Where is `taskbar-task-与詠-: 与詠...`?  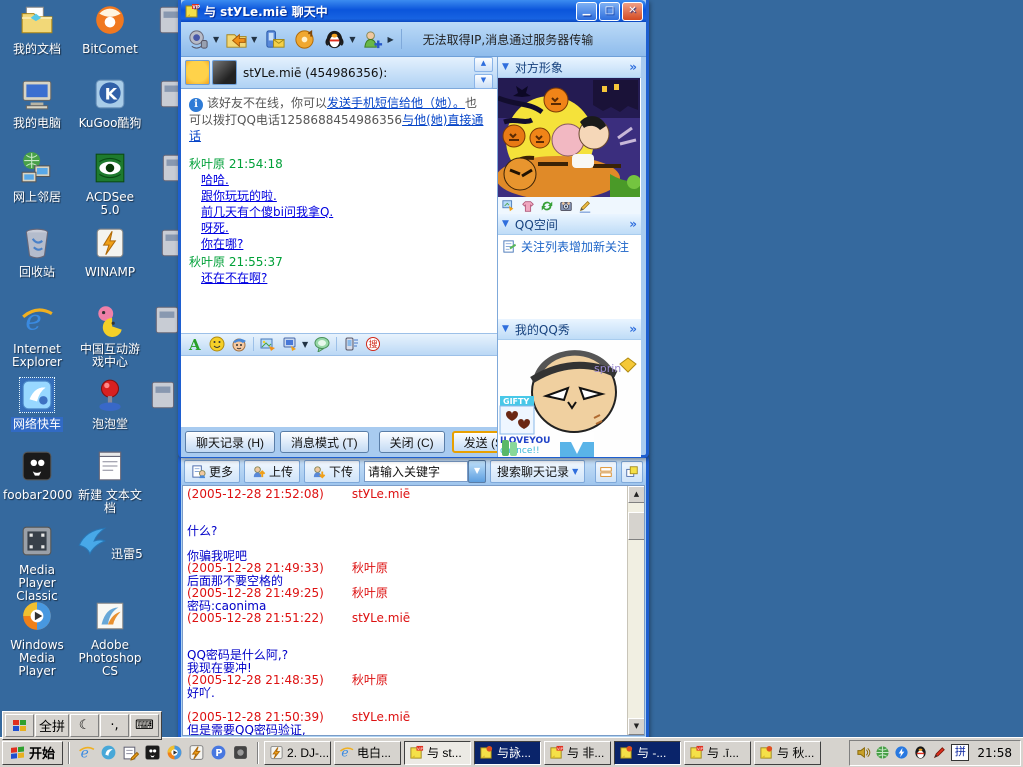 taskbar-task-与詠-: 与詠... is located at coordinates (508, 752).